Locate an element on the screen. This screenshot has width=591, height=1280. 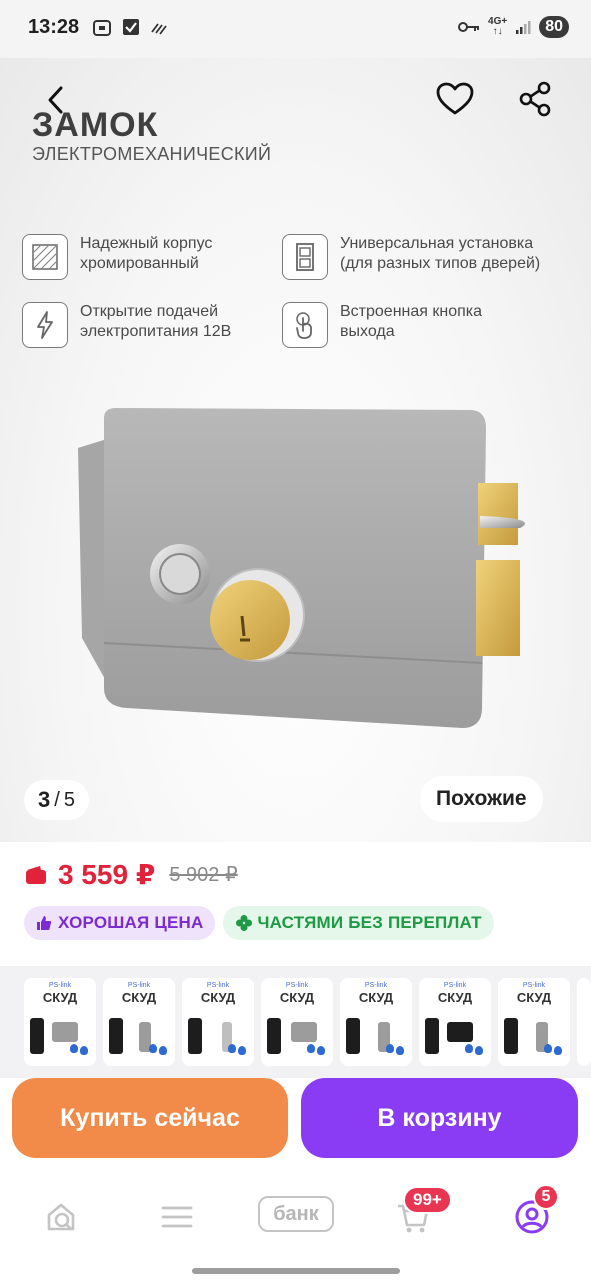
feature-body: Надежный корпус хромированный is located at coordinates (117, 257).